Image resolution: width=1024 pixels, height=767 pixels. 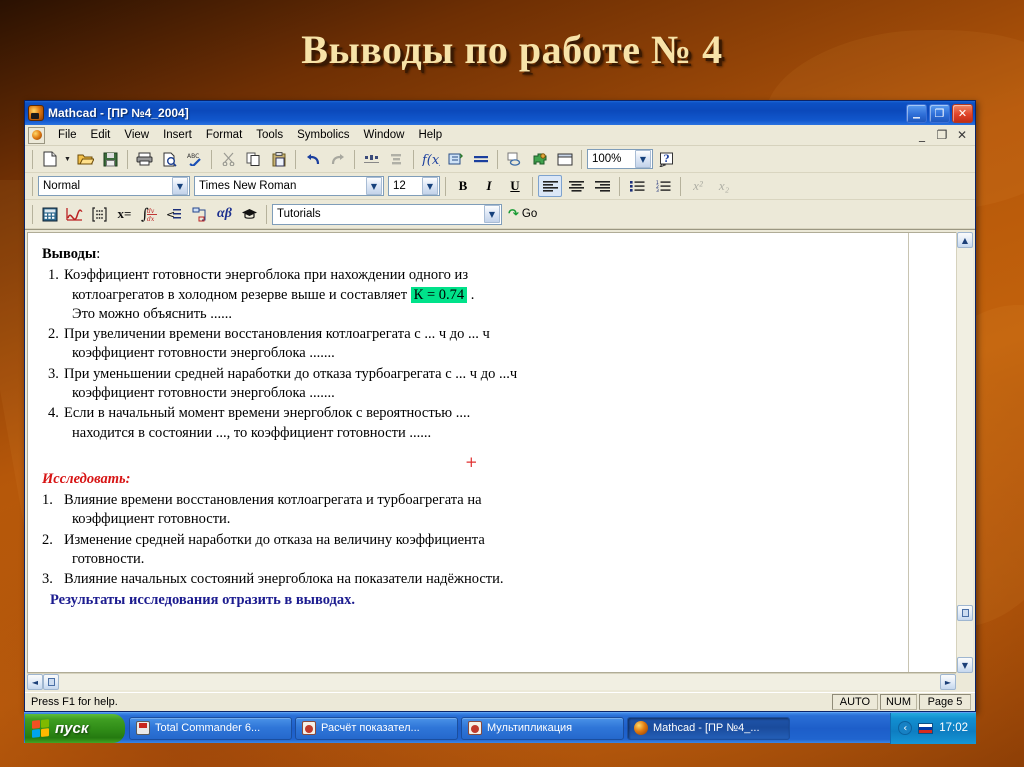 I want to click on system-tray: ‹ 17:02, so click(x=933, y=728).